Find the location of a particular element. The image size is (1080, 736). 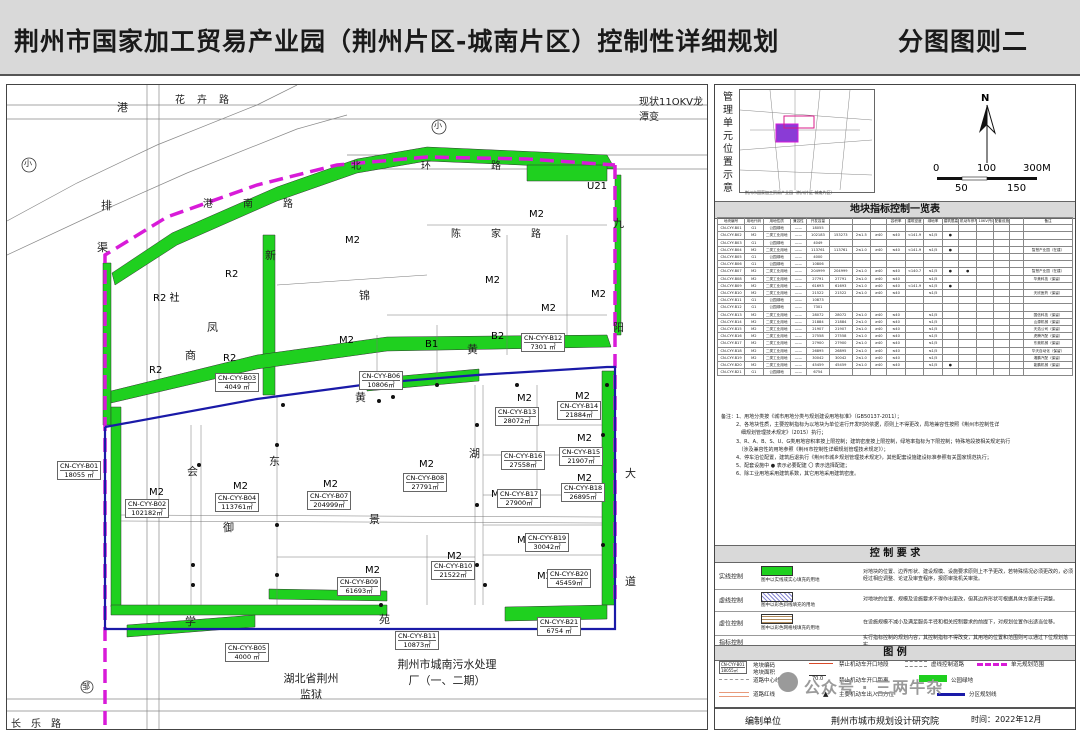

parcel-tag-b16: CN-CYY-B16 27558㎡ is located at coordinates (523, 460).